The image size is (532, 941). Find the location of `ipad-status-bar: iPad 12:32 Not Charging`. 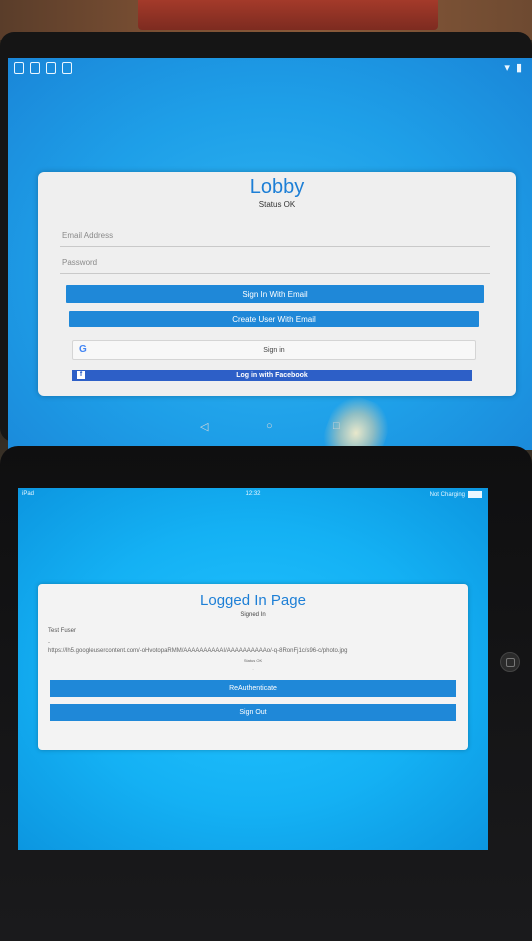

ipad-status-bar: iPad 12:32 Not Charging is located at coordinates (253, 494).